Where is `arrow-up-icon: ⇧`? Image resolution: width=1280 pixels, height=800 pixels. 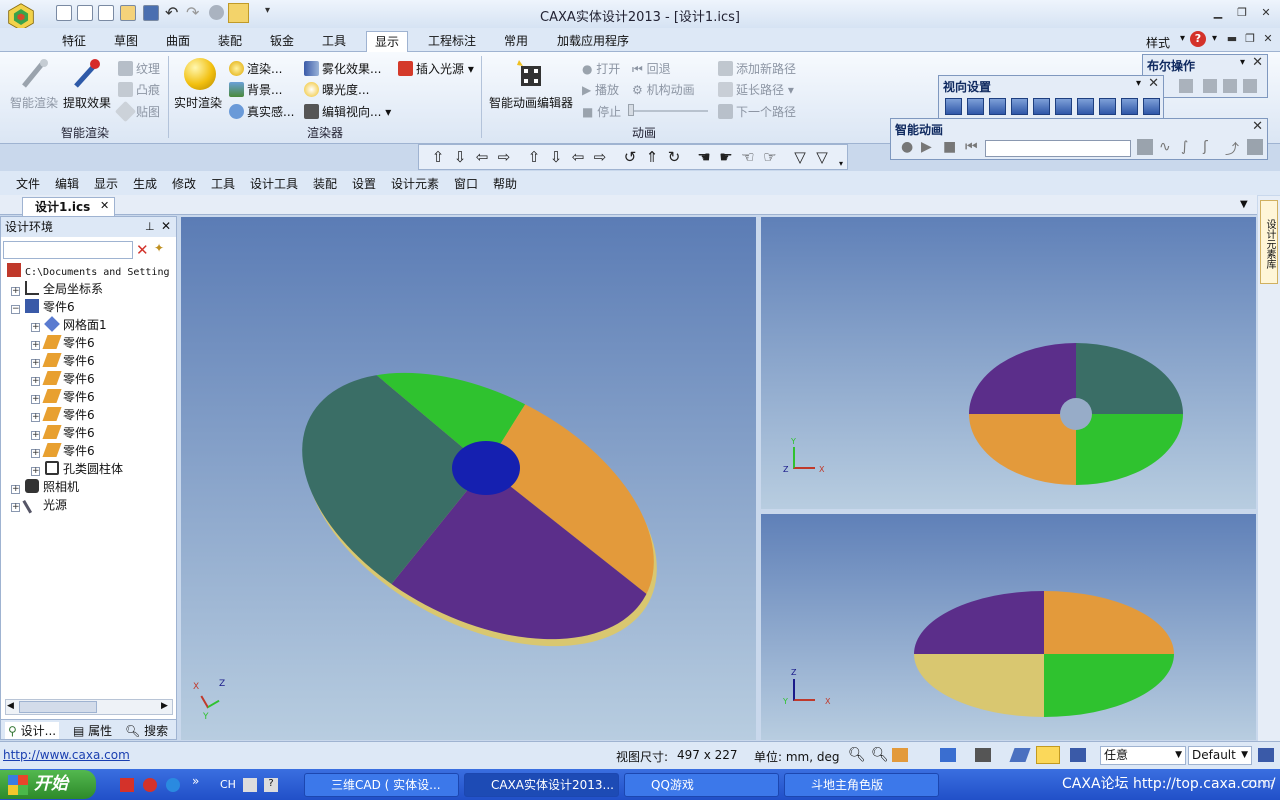 arrow-up-icon: ⇧ is located at coordinates (438, 157).